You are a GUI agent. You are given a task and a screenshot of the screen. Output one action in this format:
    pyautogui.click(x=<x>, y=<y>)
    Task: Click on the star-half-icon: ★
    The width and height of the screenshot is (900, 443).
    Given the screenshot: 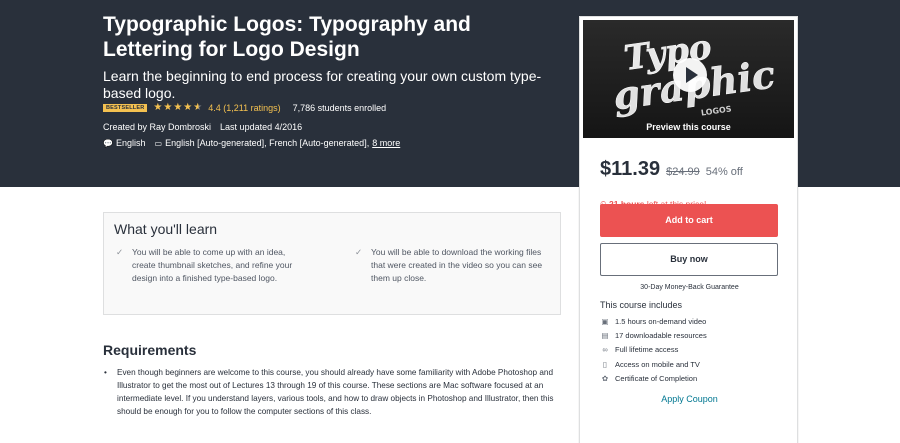 What is the action you would take?
    pyautogui.click(x=198, y=107)
    